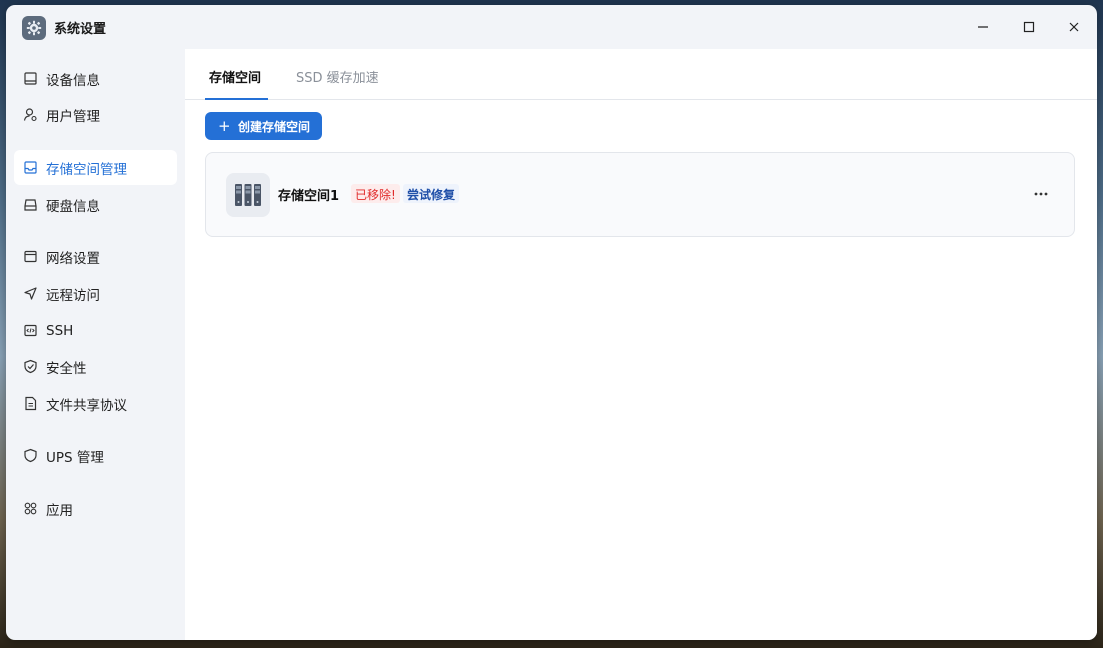  I want to click on monitor-icon, so click(30, 78).